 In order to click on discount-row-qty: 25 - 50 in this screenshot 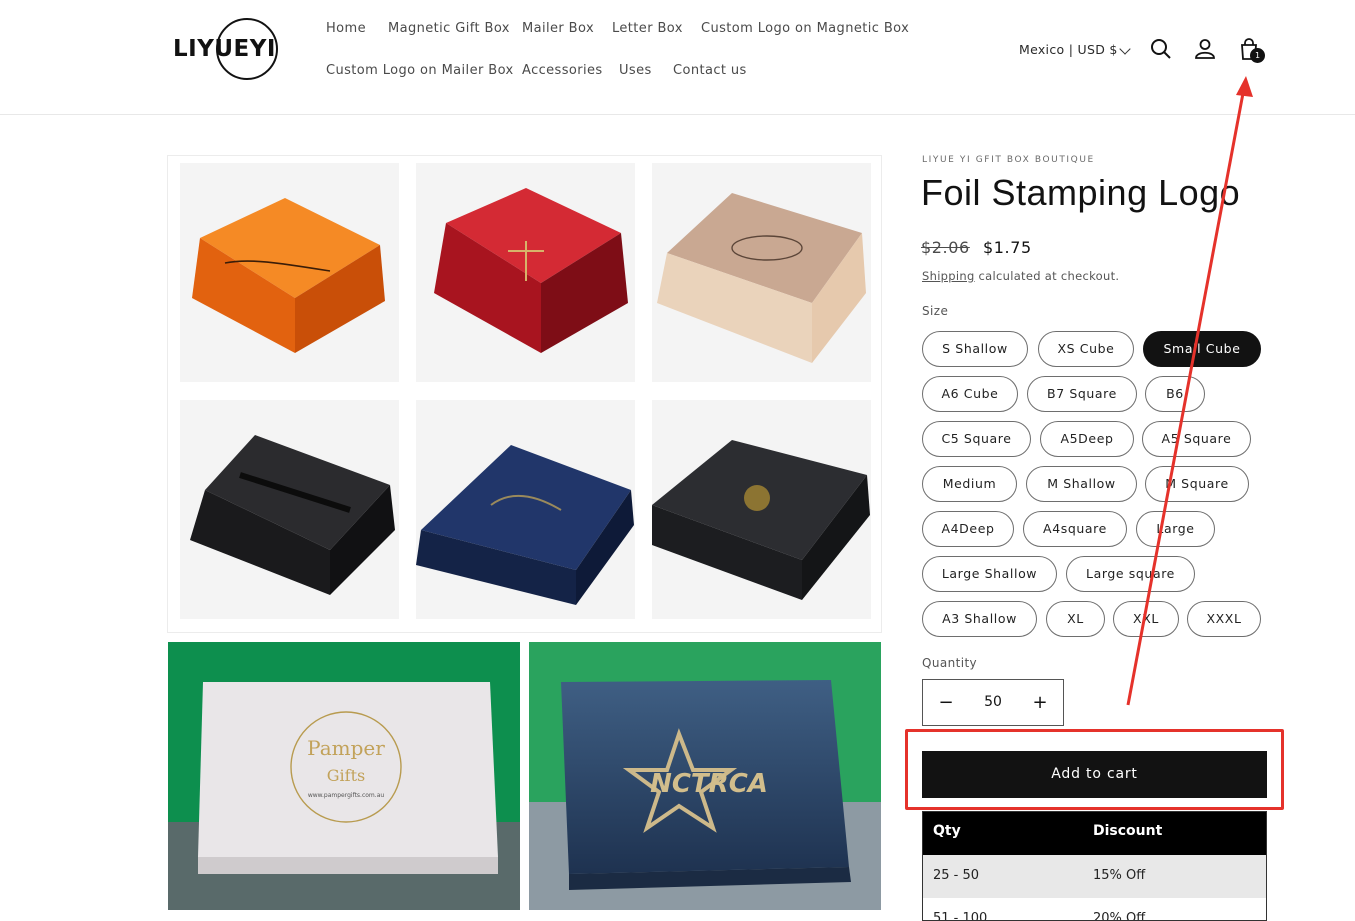, I will do `click(956, 875)`.